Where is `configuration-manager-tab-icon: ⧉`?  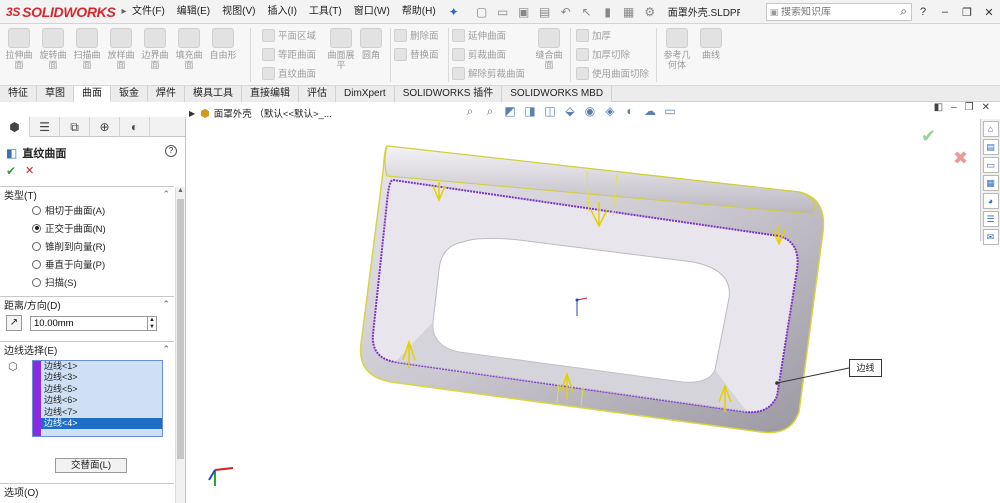 configuration-manager-tab-icon: ⧉ is located at coordinates (75, 127).